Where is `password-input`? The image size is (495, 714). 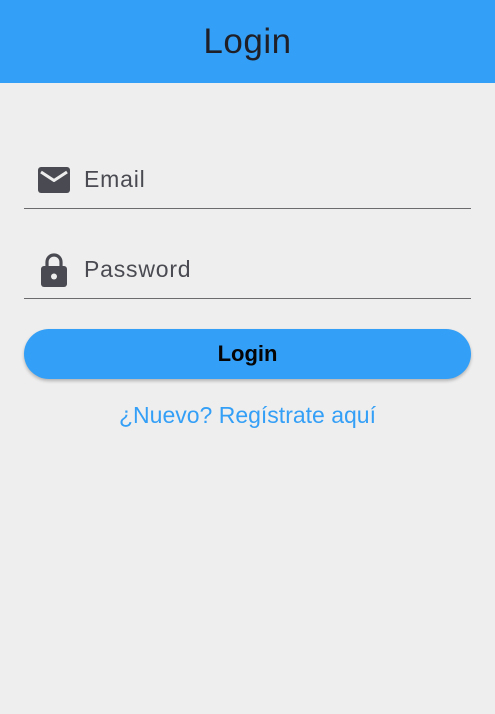
password-input is located at coordinates (277, 269).